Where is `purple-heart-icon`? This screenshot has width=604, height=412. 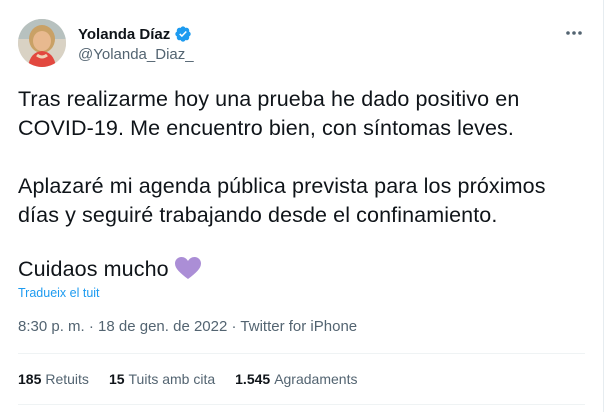
purple-heart-icon is located at coordinates (187, 268).